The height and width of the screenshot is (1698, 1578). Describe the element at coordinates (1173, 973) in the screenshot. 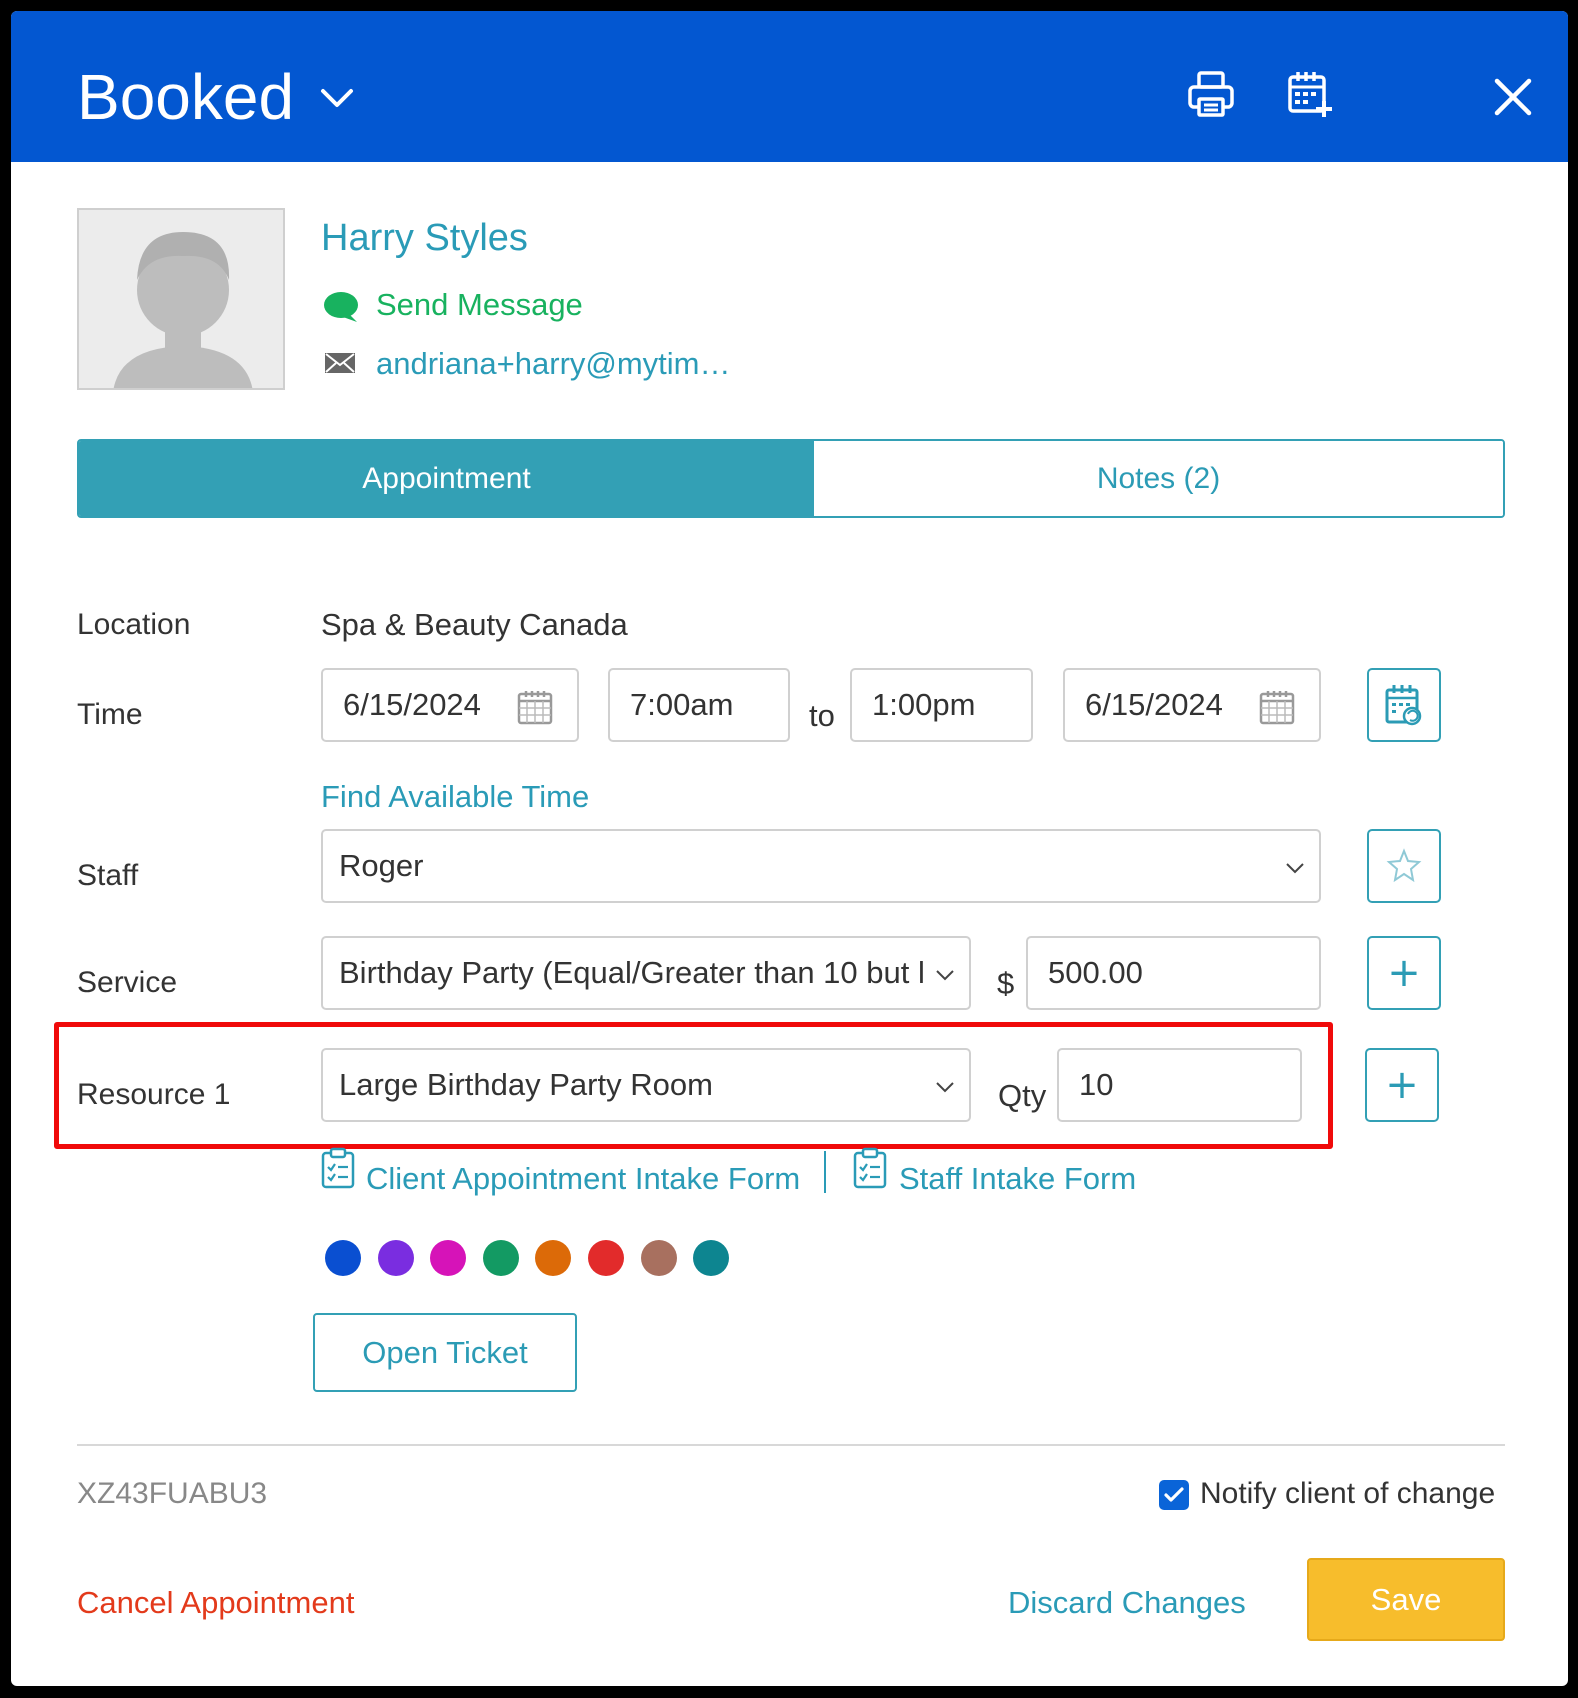

I see `price-input: 500.00` at that location.